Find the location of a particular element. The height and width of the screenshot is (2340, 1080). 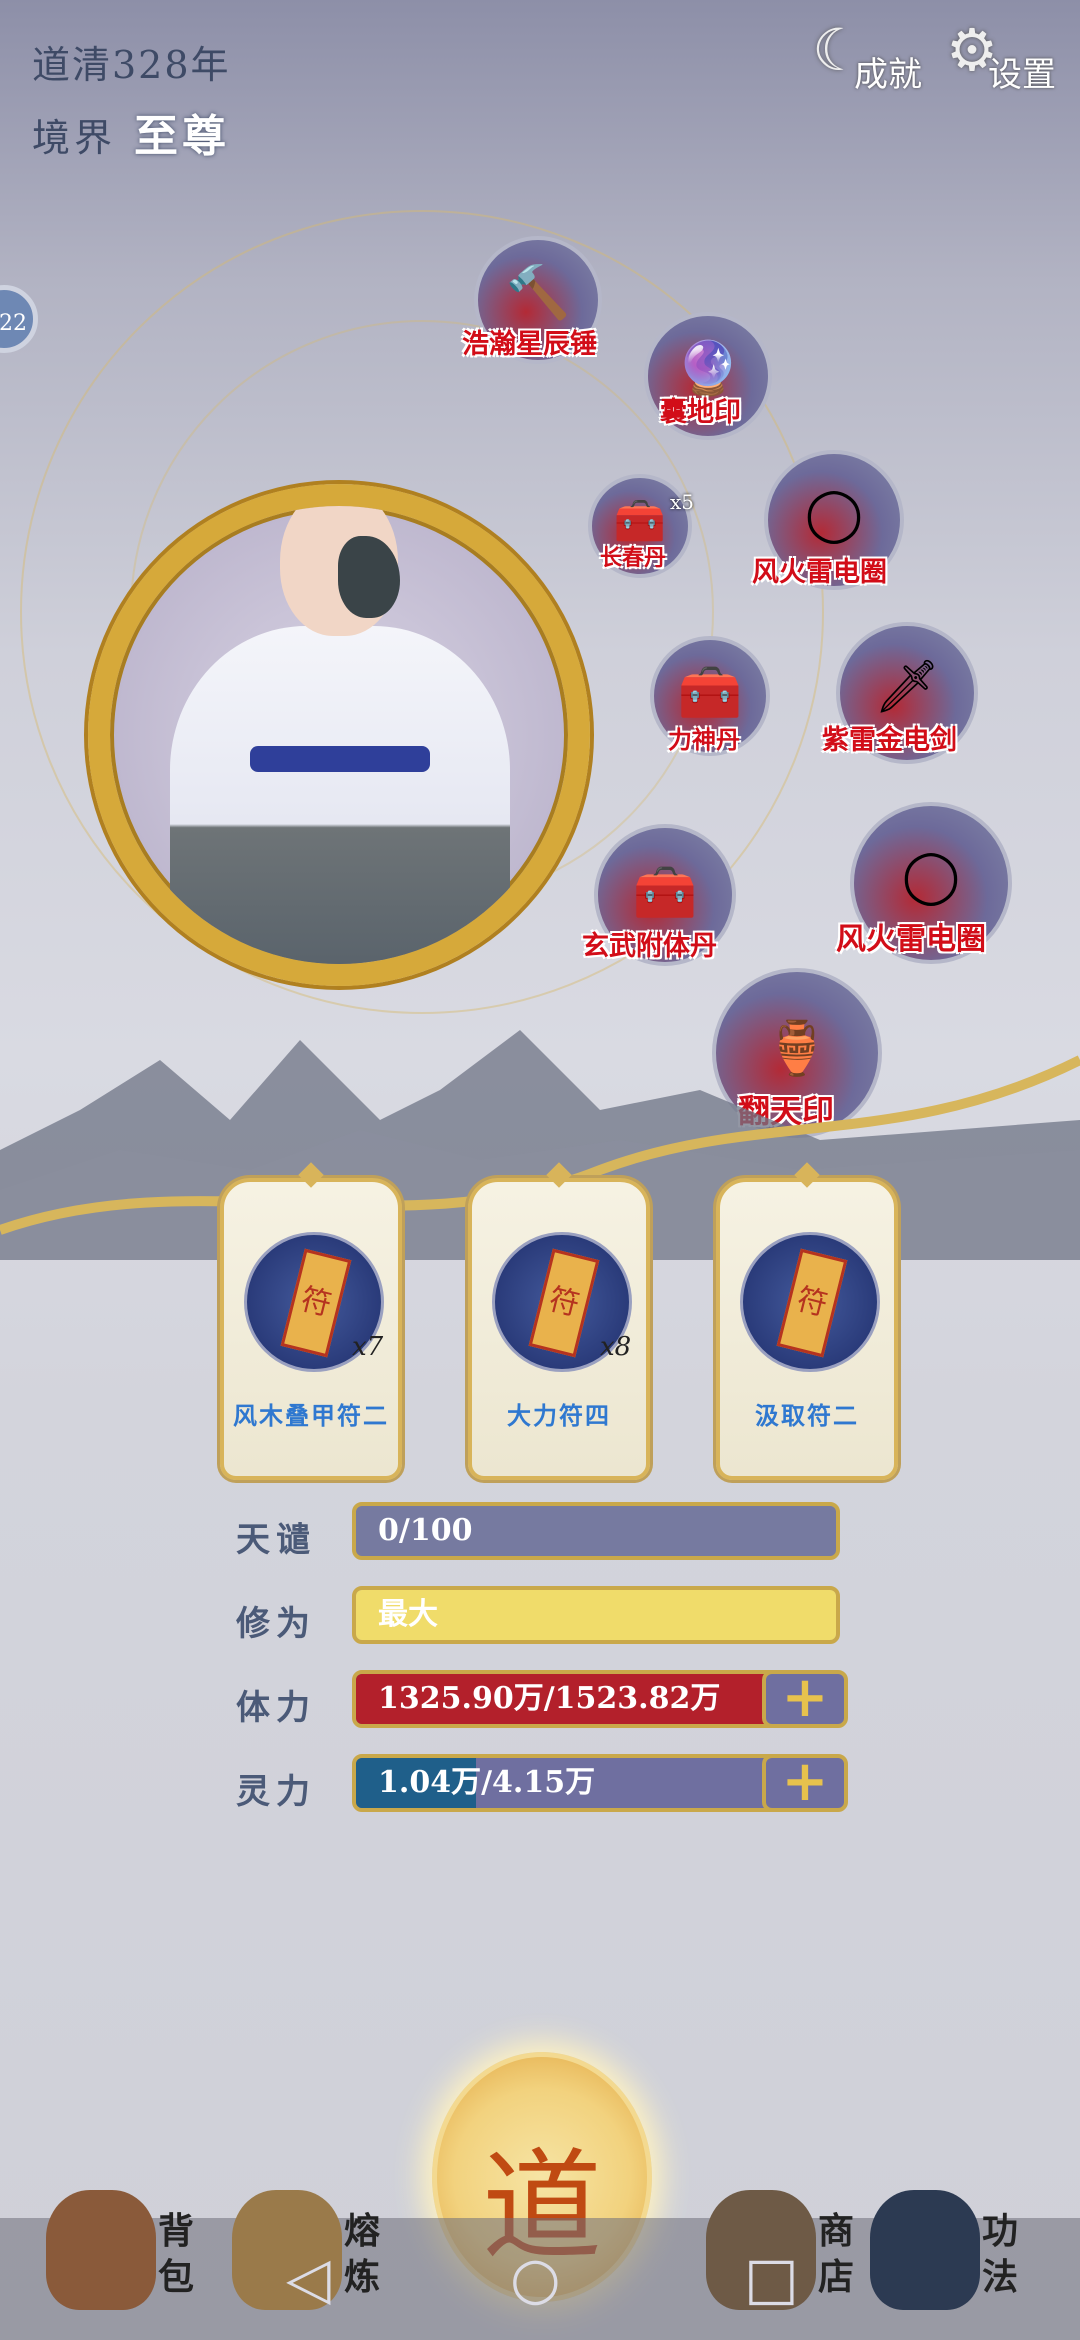

stat-label-tianqian: 天谴 is located at coordinates (276, 1540).